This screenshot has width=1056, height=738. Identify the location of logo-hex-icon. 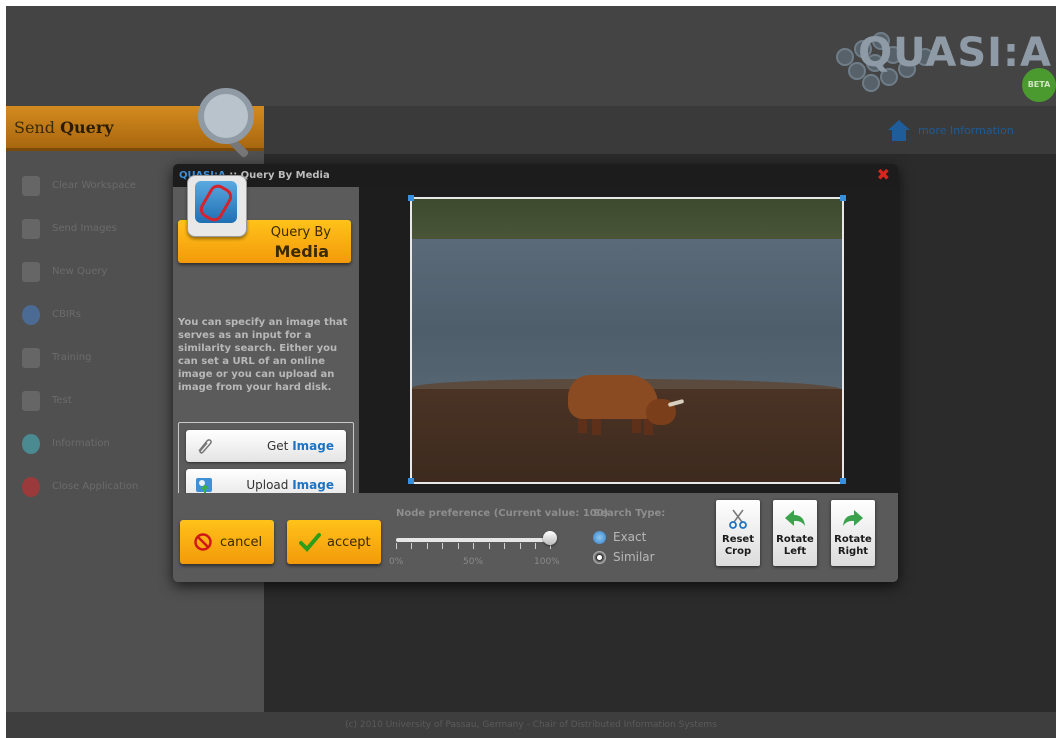
(871, 83).